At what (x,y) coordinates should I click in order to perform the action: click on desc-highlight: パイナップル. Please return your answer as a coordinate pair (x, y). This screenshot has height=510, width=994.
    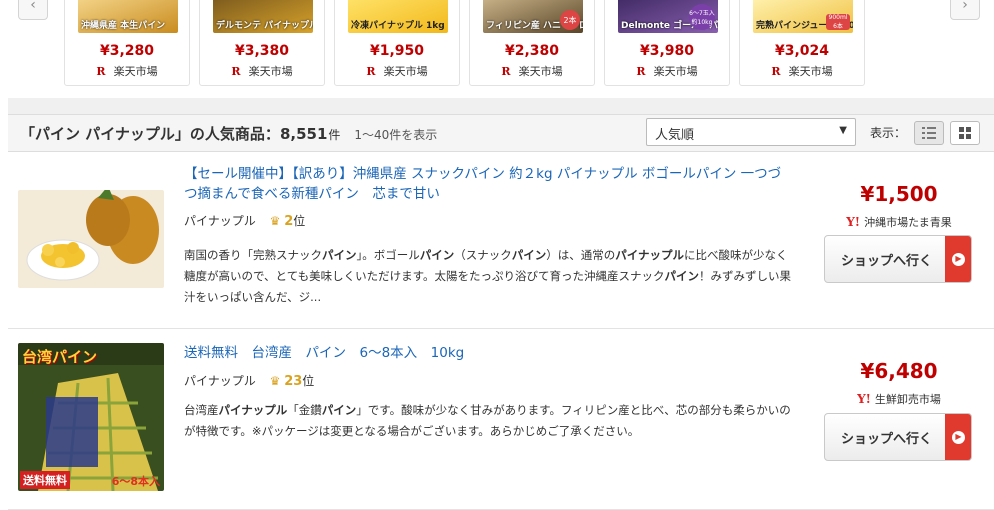
    Looking at the image, I should click on (253, 410).